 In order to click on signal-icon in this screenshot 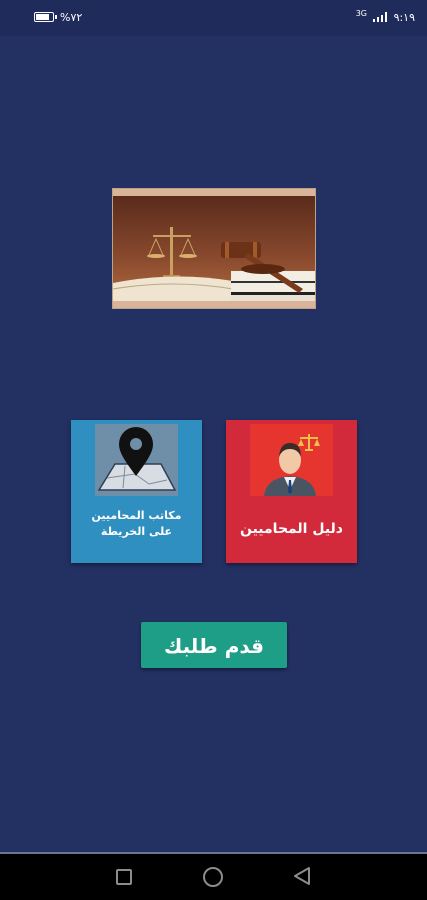, I will do `click(380, 17)`.